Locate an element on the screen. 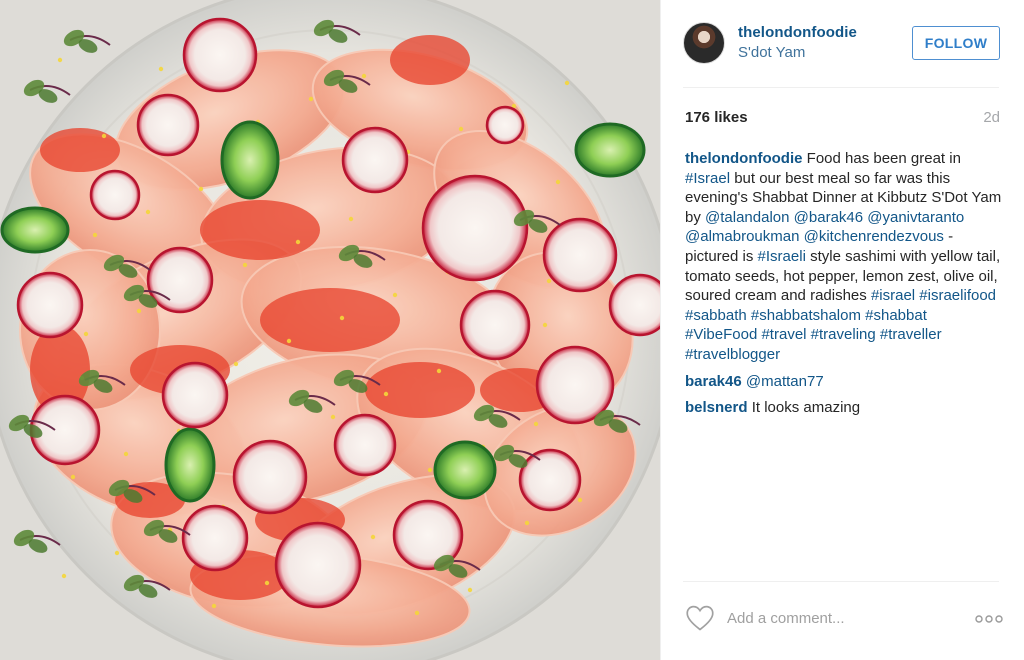  mention-link: @talandalon is located at coordinates (747, 217).